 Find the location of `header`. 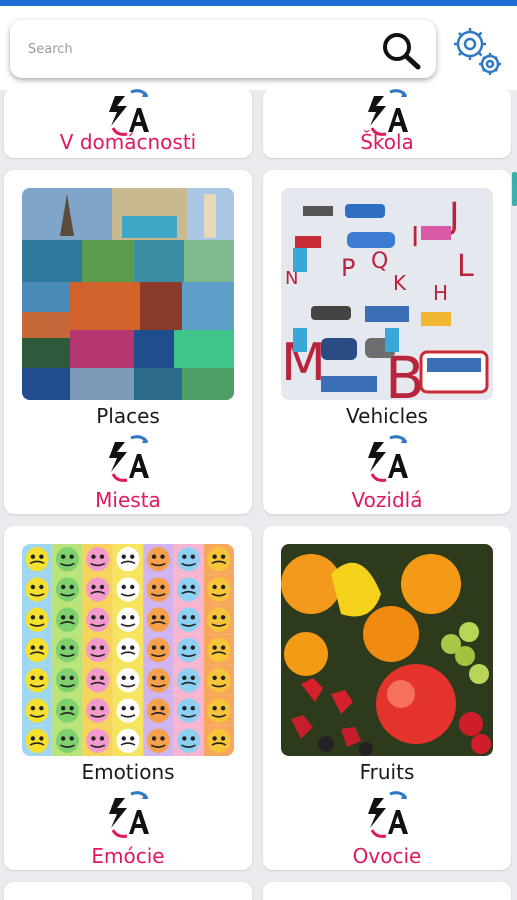

header is located at coordinates (258, 48).